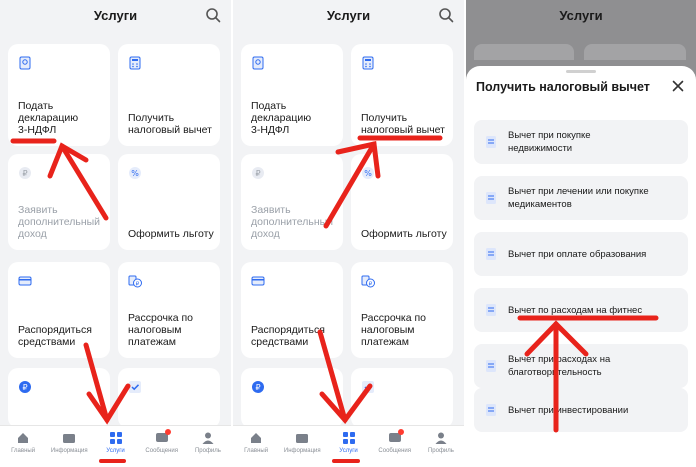  Describe the element at coordinates (581, 254) in the screenshot. I see `option-education: Вычет при оплате образования` at that location.